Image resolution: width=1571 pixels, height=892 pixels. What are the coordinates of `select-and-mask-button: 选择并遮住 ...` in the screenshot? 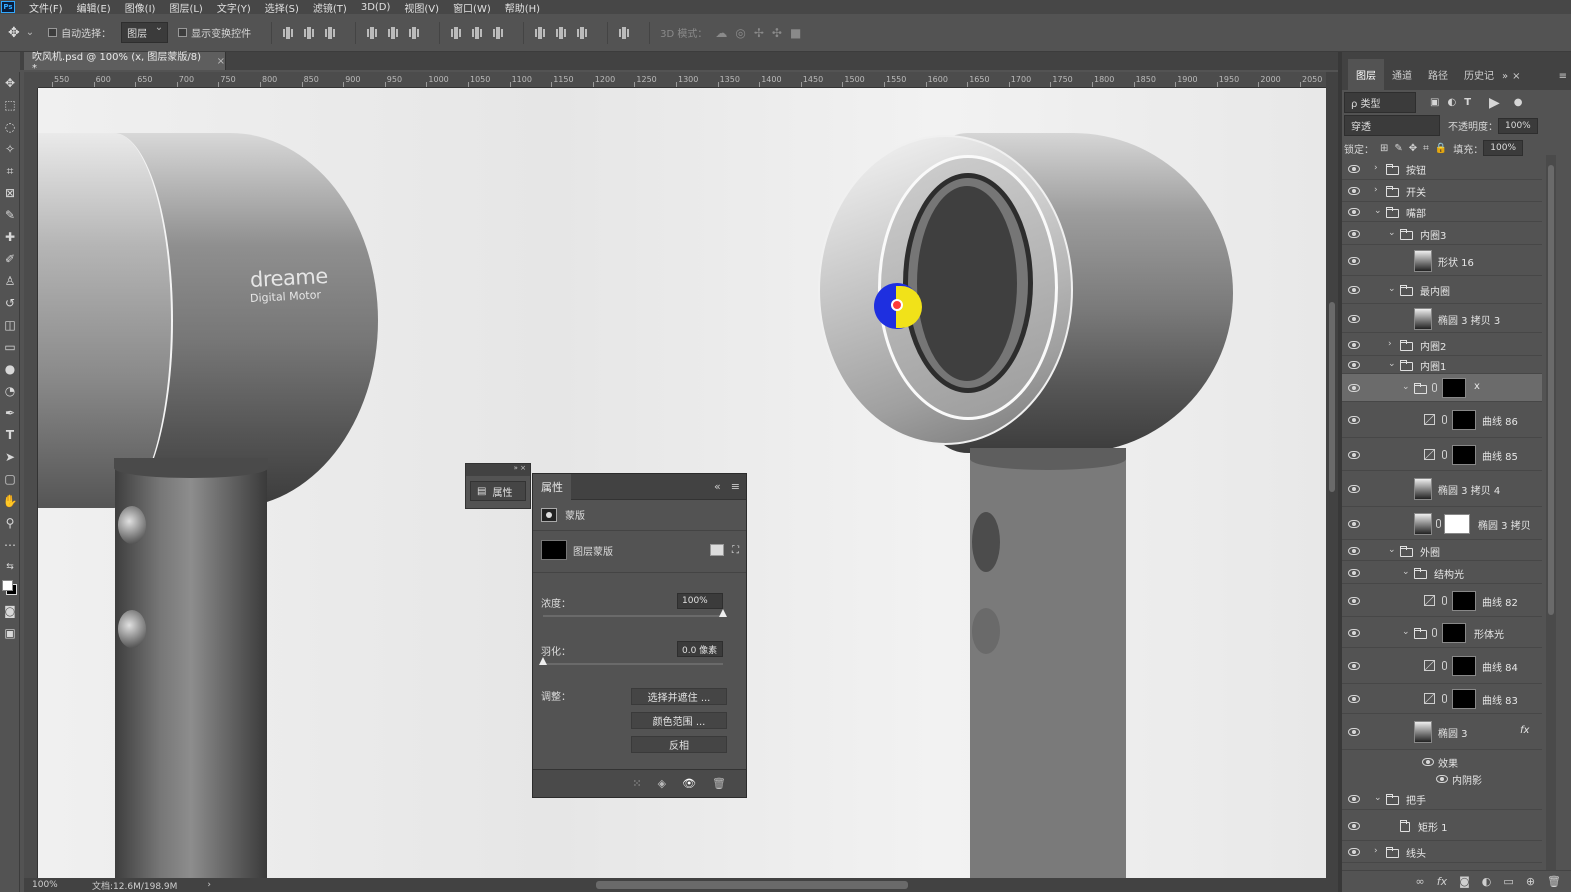 It's located at (679, 696).